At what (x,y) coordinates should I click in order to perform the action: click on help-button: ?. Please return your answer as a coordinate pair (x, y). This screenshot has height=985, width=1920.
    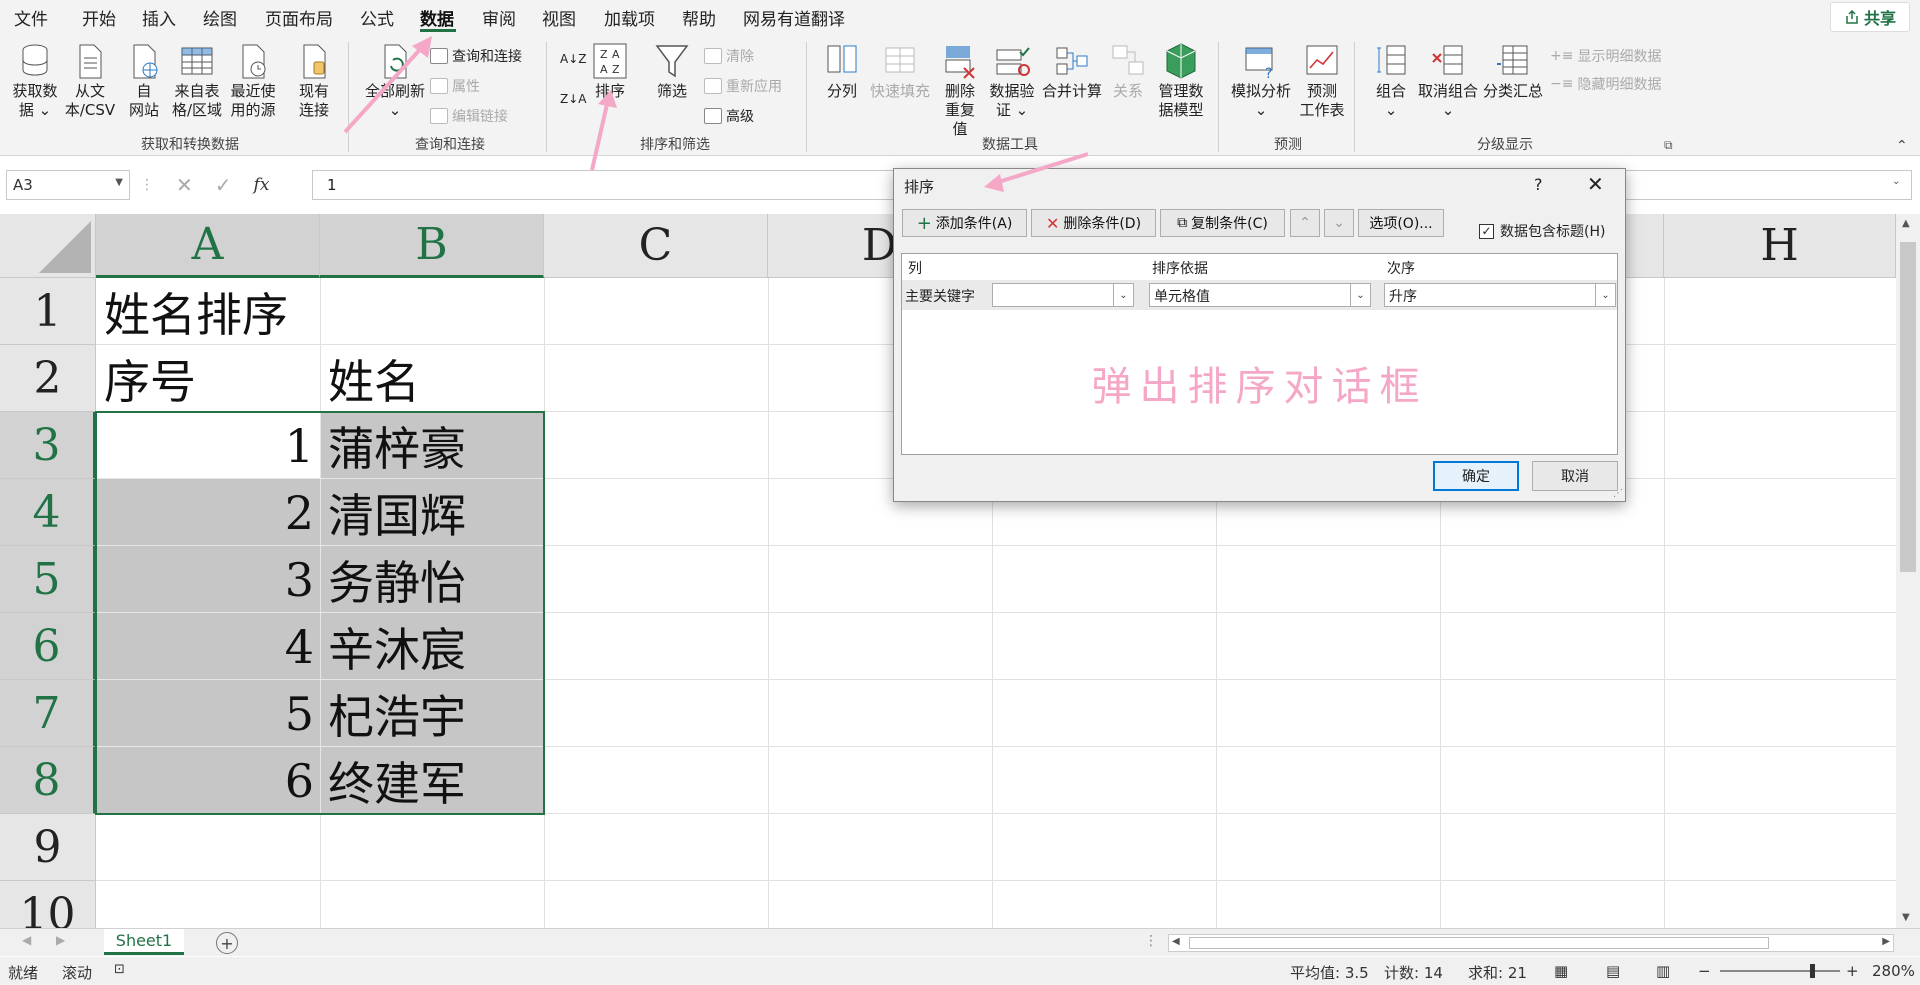
    Looking at the image, I should click on (1538, 184).